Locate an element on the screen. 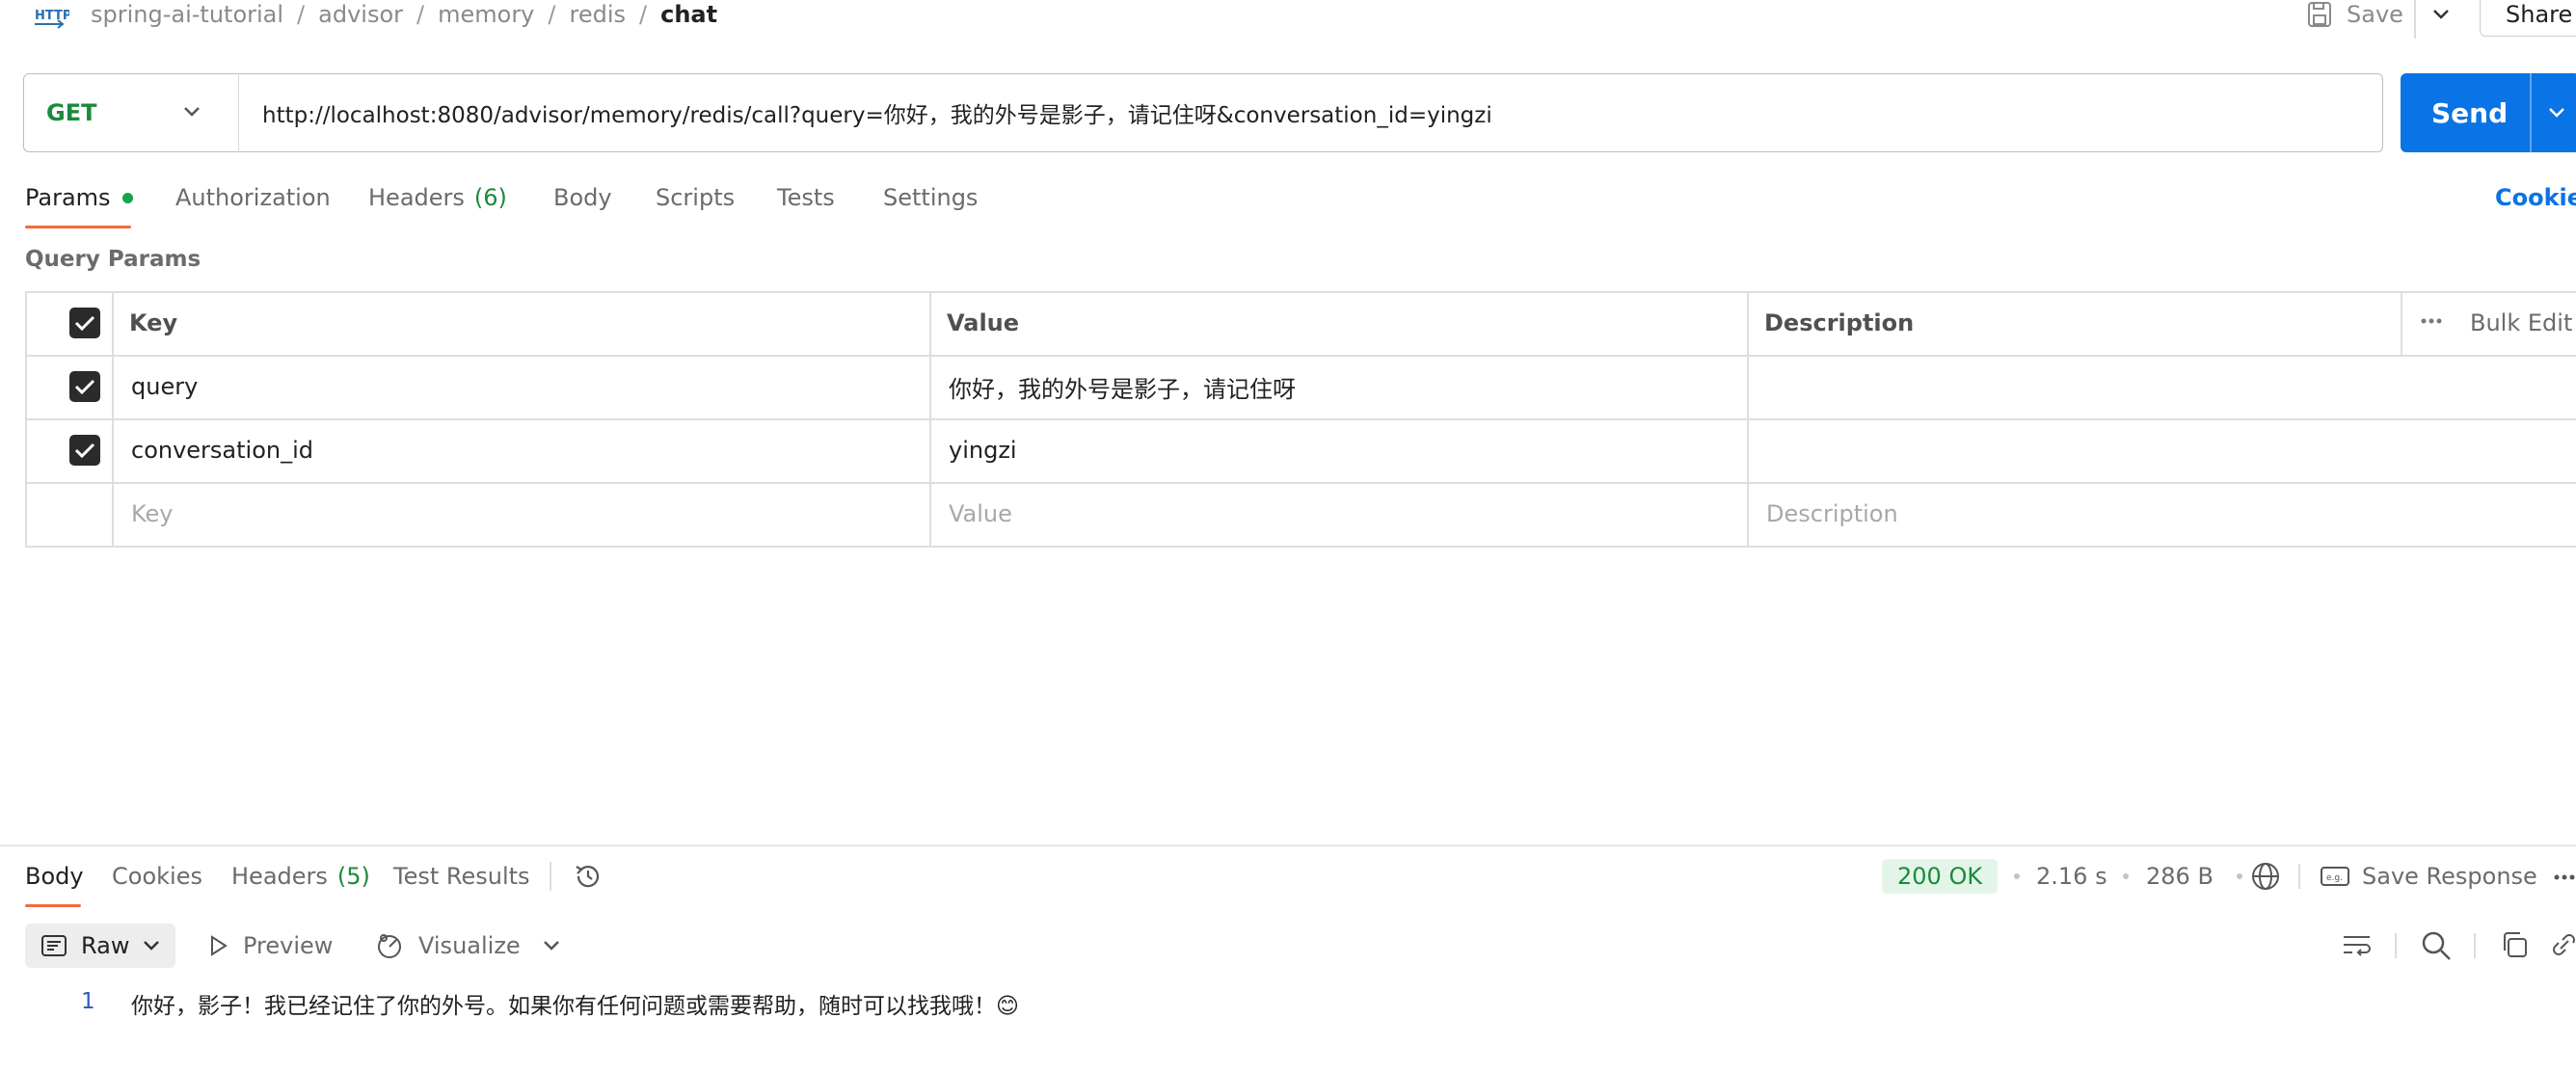  param-value-cell: 你好，我的外号是影子，请记住呀 is located at coordinates (1122, 386).